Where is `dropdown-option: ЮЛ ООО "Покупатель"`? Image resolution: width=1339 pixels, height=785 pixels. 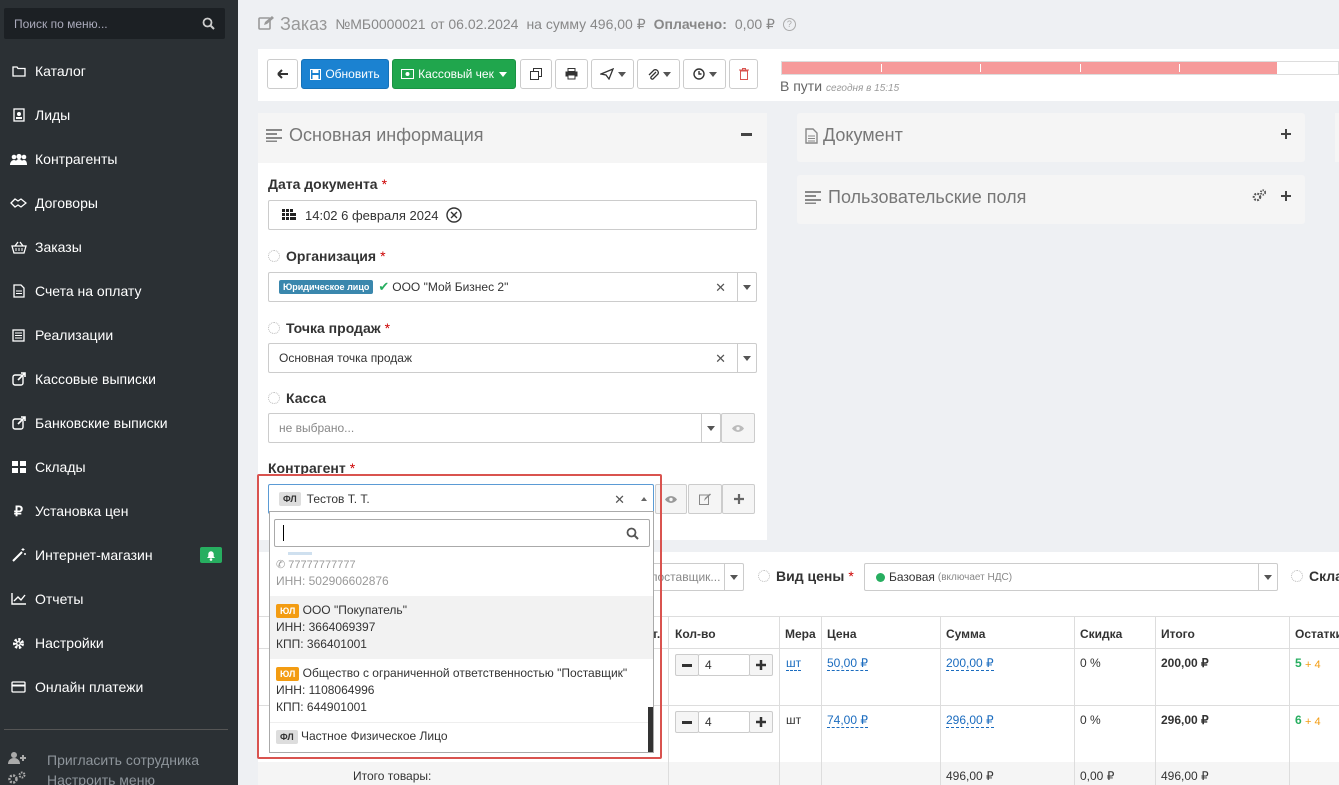 dropdown-option: ЮЛ ООО "Покупатель" is located at coordinates (341, 610).